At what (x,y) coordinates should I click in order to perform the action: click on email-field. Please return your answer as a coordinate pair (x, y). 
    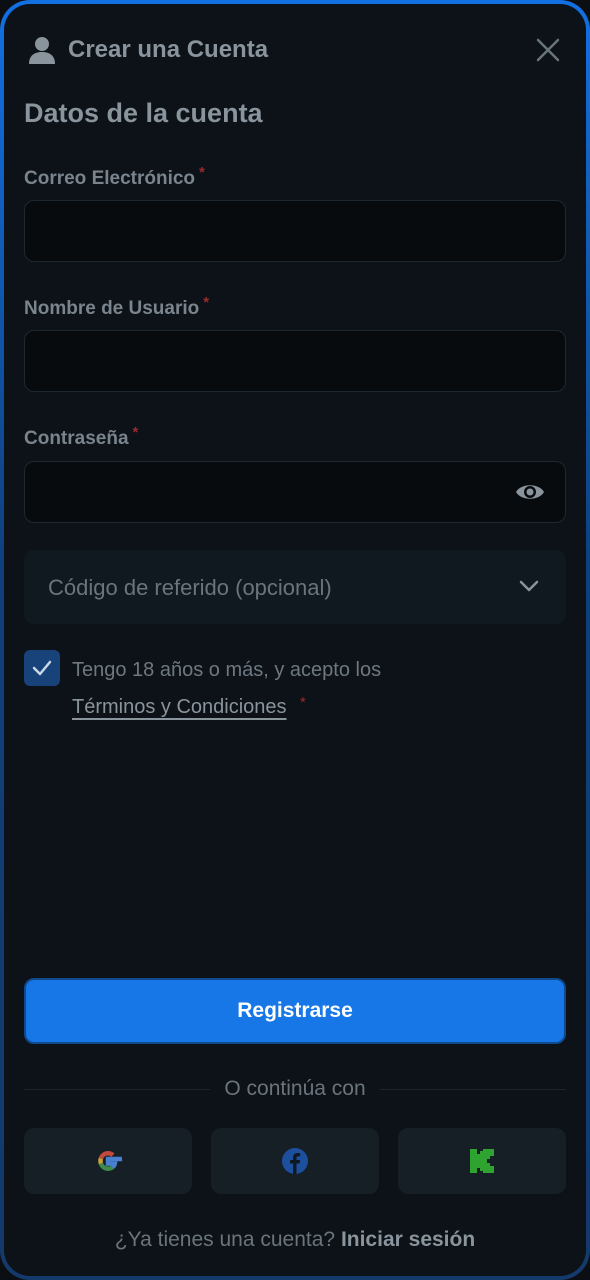
    Looking at the image, I should click on (295, 231).